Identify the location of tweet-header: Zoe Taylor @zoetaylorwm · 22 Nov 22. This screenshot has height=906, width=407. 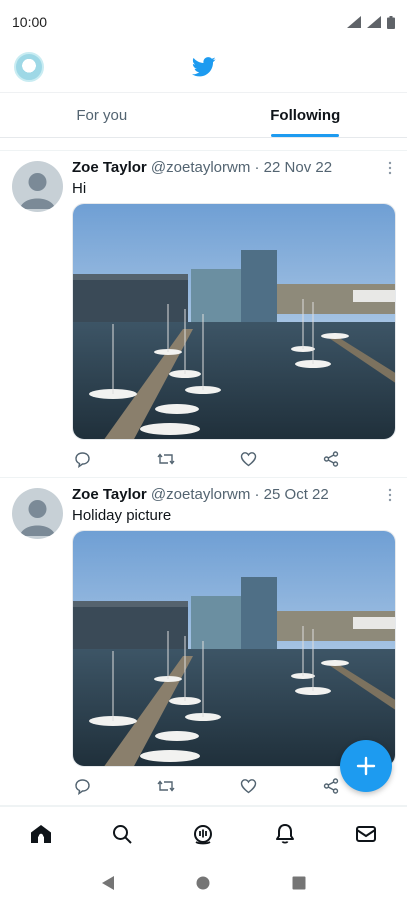
(202, 167).